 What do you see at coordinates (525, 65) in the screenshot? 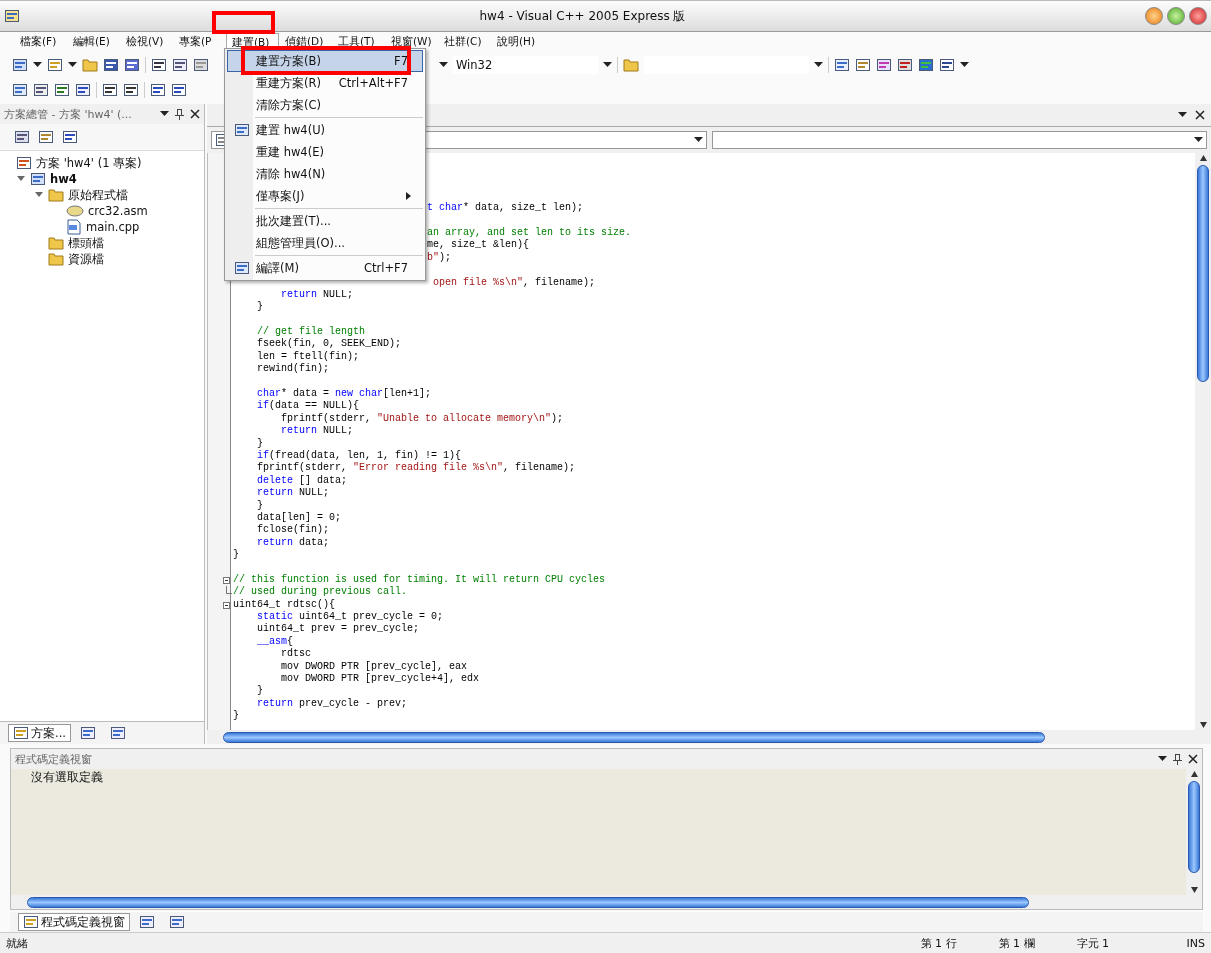
I see `platform-combo: Win32` at bounding box center [525, 65].